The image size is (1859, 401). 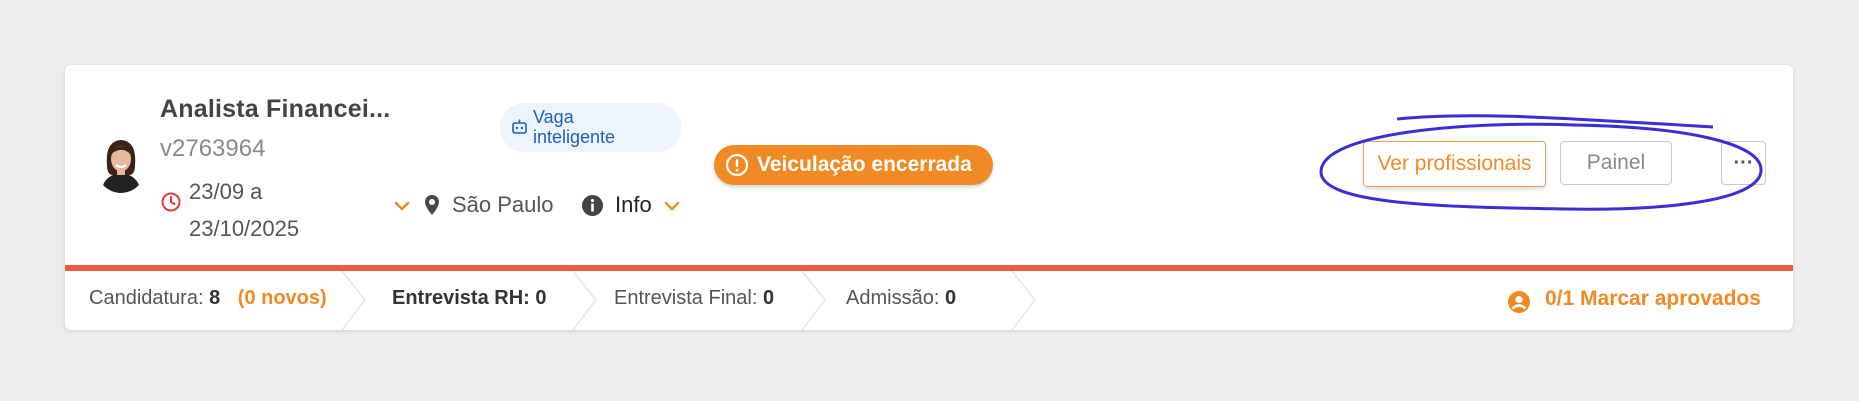 What do you see at coordinates (737, 165) in the screenshot?
I see `alert-circle-icon` at bounding box center [737, 165].